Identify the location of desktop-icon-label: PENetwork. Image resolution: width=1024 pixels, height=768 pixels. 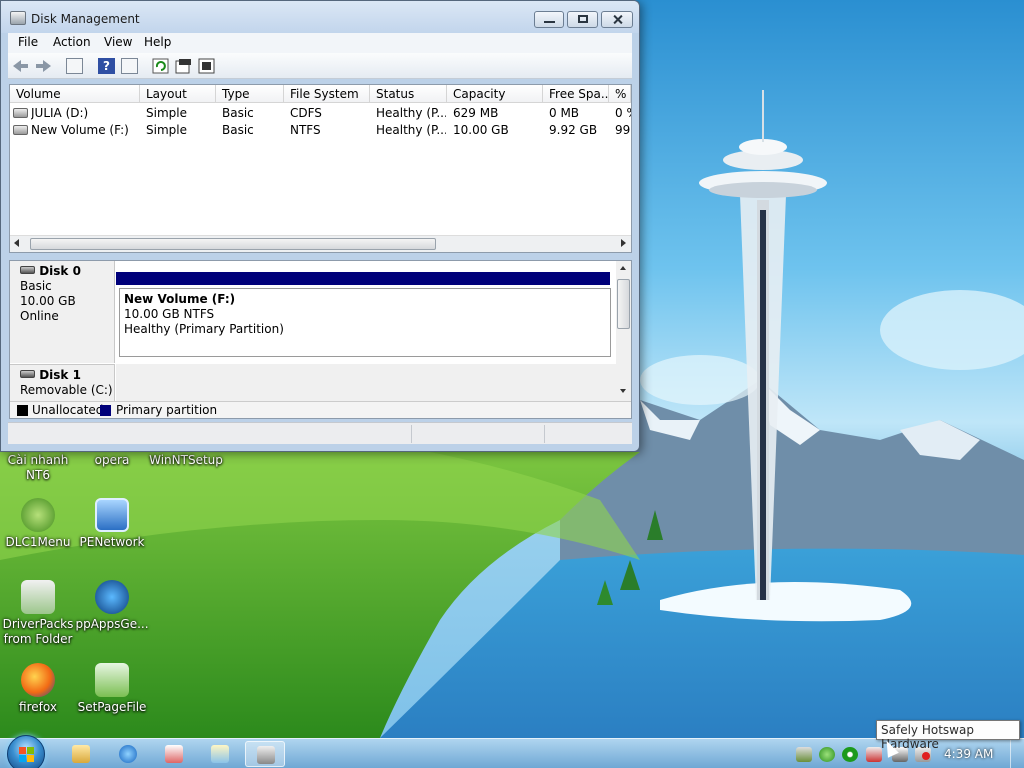
(112, 542).